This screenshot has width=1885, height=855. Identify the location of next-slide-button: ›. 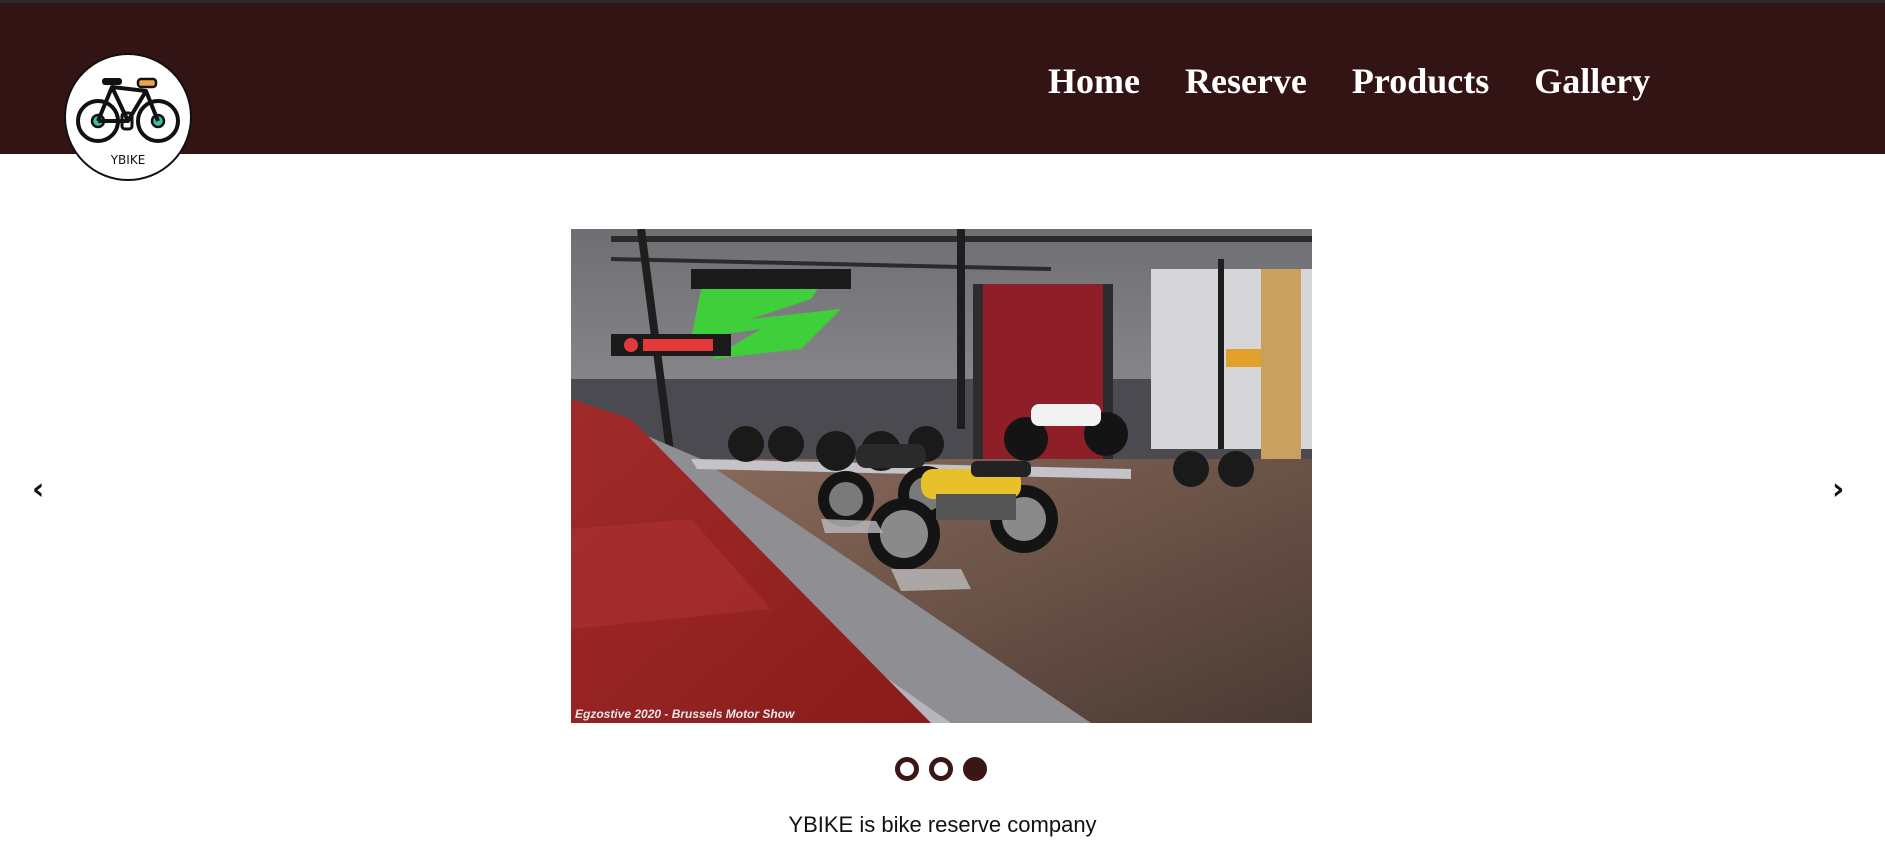
(1838, 490).